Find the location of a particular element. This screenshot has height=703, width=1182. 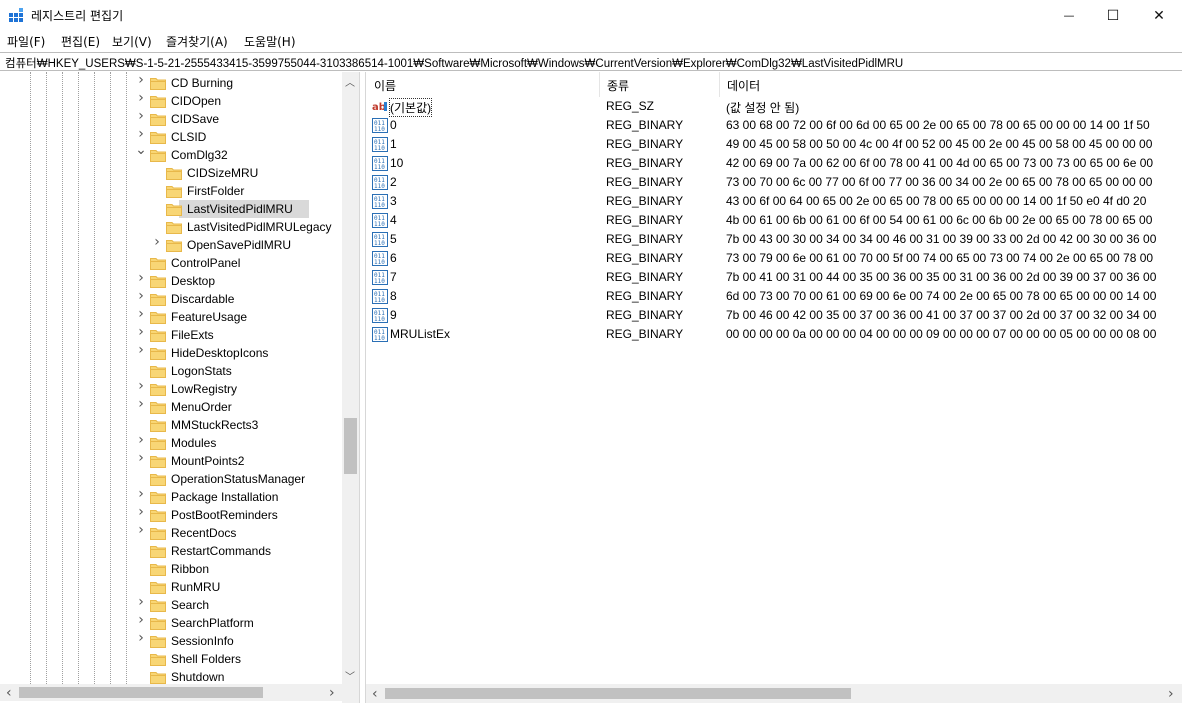

scroll-up-icon: ︿ is located at coordinates (350, 81).